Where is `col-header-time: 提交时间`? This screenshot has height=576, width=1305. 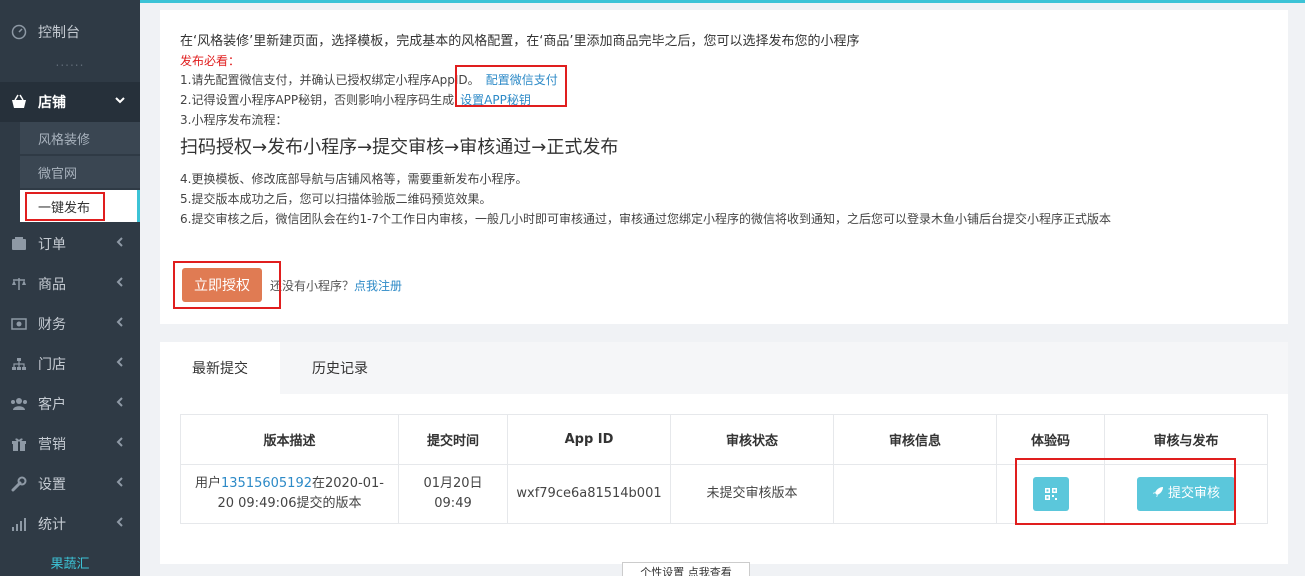 col-header-time: 提交时间 is located at coordinates (453, 440).